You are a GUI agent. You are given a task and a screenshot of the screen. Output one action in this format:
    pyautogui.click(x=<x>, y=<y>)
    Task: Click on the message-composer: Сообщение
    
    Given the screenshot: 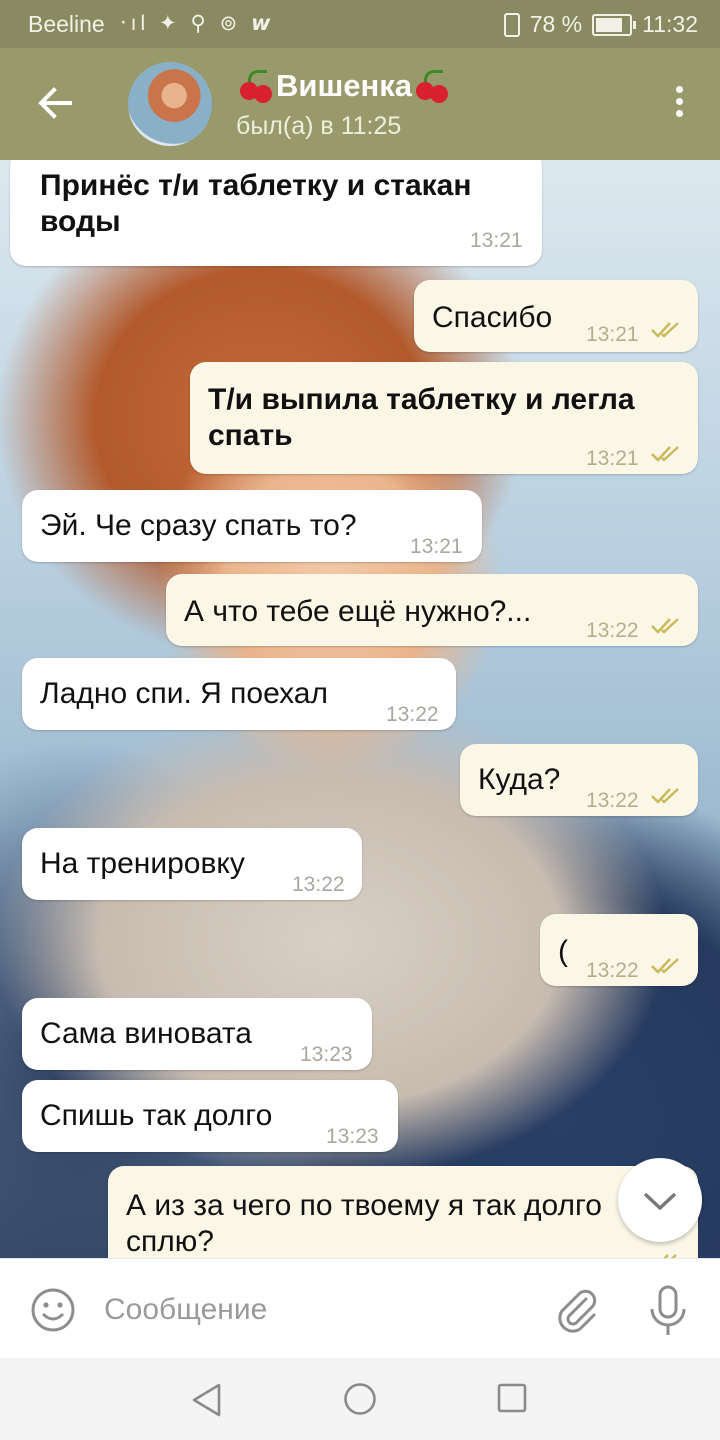 What is the action you would take?
    pyautogui.click(x=360, y=1308)
    